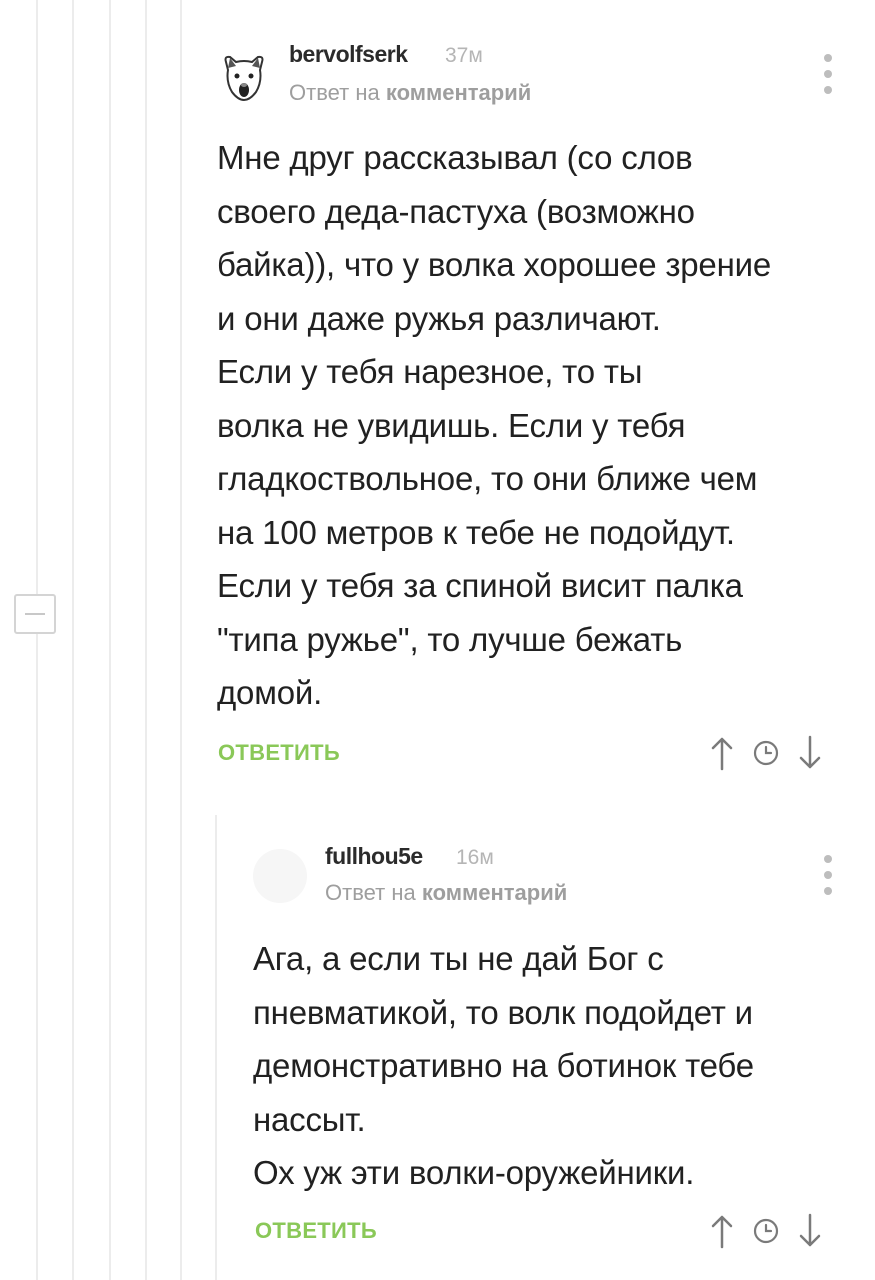 Image resolution: width=875 pixels, height=1280 pixels. Describe the element at coordinates (480, 585) in the screenshot. I see `comment-line: Если у тебя за спиной висит палка` at that location.